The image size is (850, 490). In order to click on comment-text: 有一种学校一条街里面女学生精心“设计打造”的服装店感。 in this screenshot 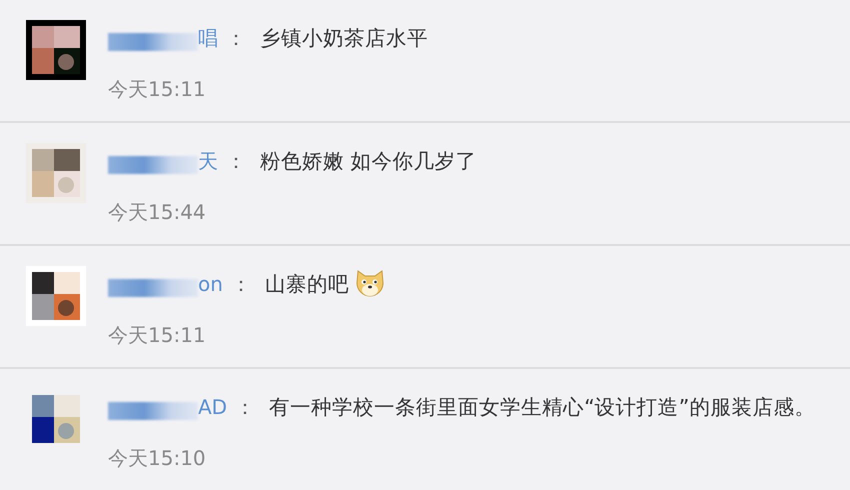, I will do `click(542, 407)`.